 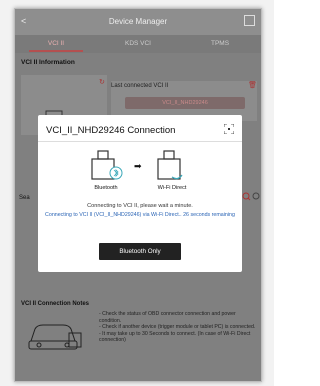 I want to click on dialog-title: VCI_II_NHD29246 Connection, so click(x=111, y=130).